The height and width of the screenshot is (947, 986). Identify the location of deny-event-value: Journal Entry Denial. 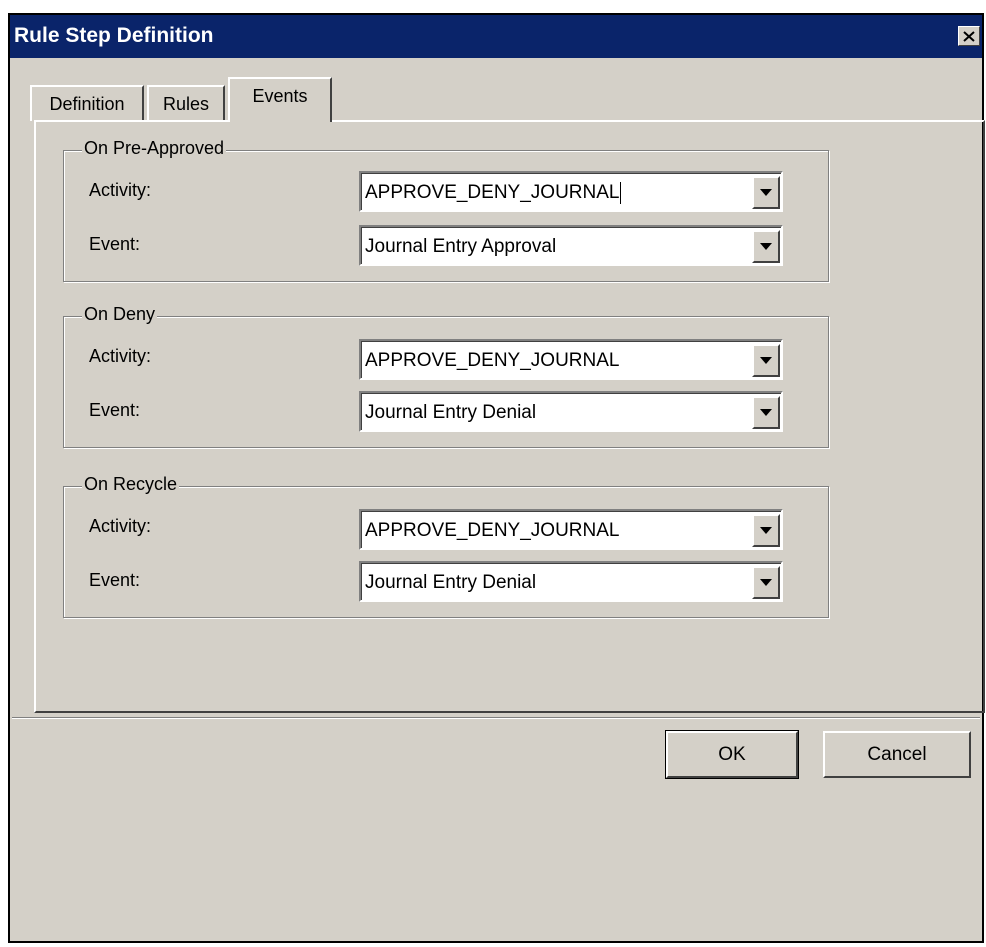
(451, 412).